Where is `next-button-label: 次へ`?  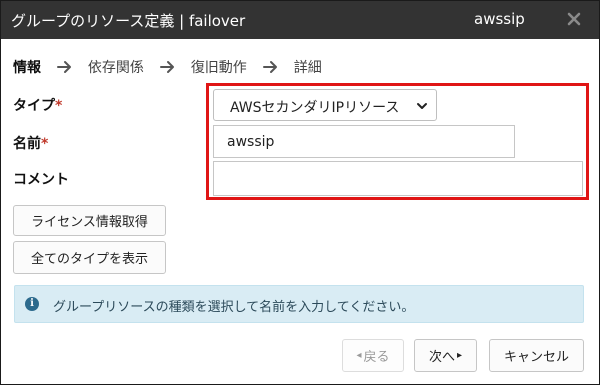
next-button-label: 次へ is located at coordinates (441, 357).